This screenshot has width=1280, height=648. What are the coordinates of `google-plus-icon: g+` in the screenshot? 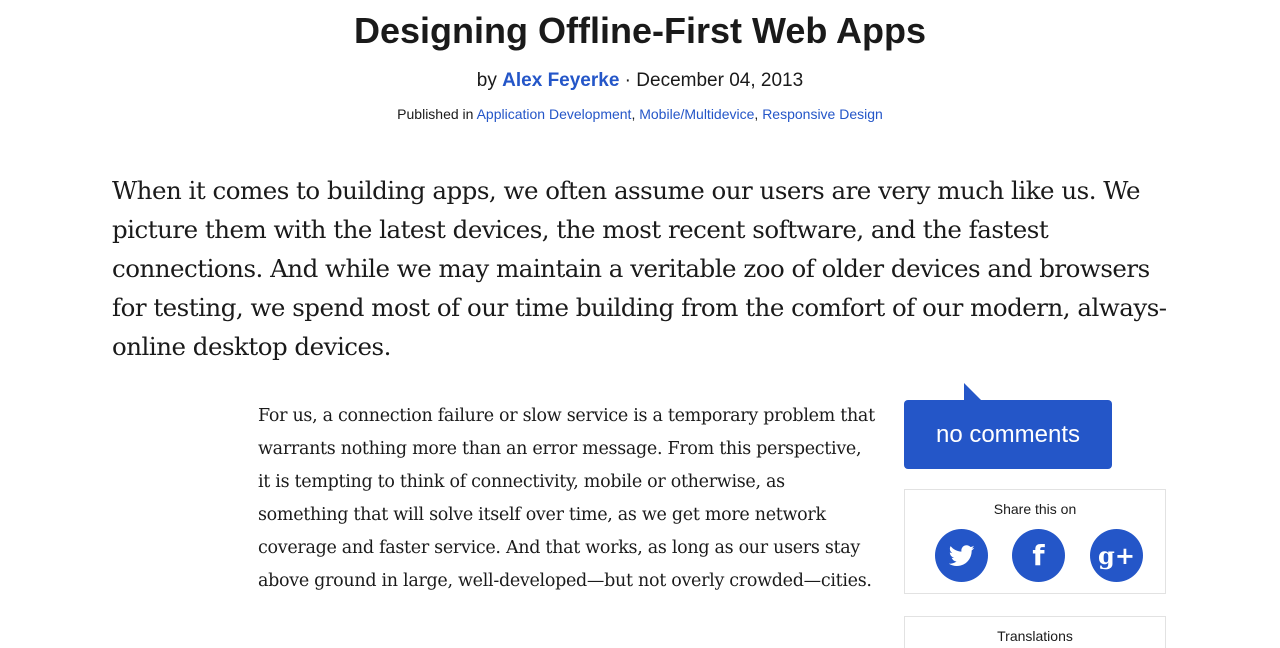 It's located at (1116, 555).